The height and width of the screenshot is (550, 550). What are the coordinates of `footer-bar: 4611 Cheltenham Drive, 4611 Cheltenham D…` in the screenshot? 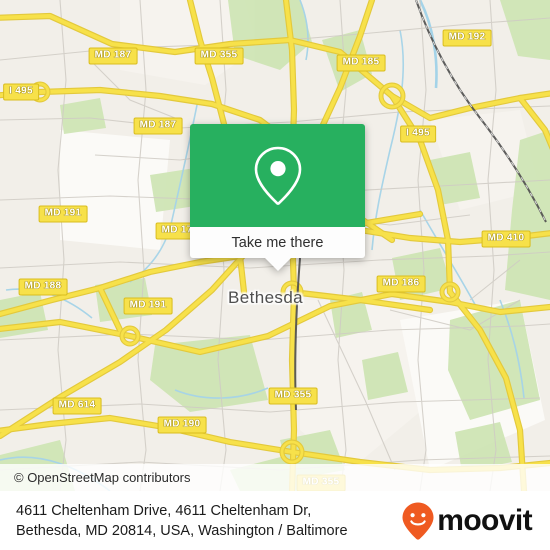 It's located at (275, 520).